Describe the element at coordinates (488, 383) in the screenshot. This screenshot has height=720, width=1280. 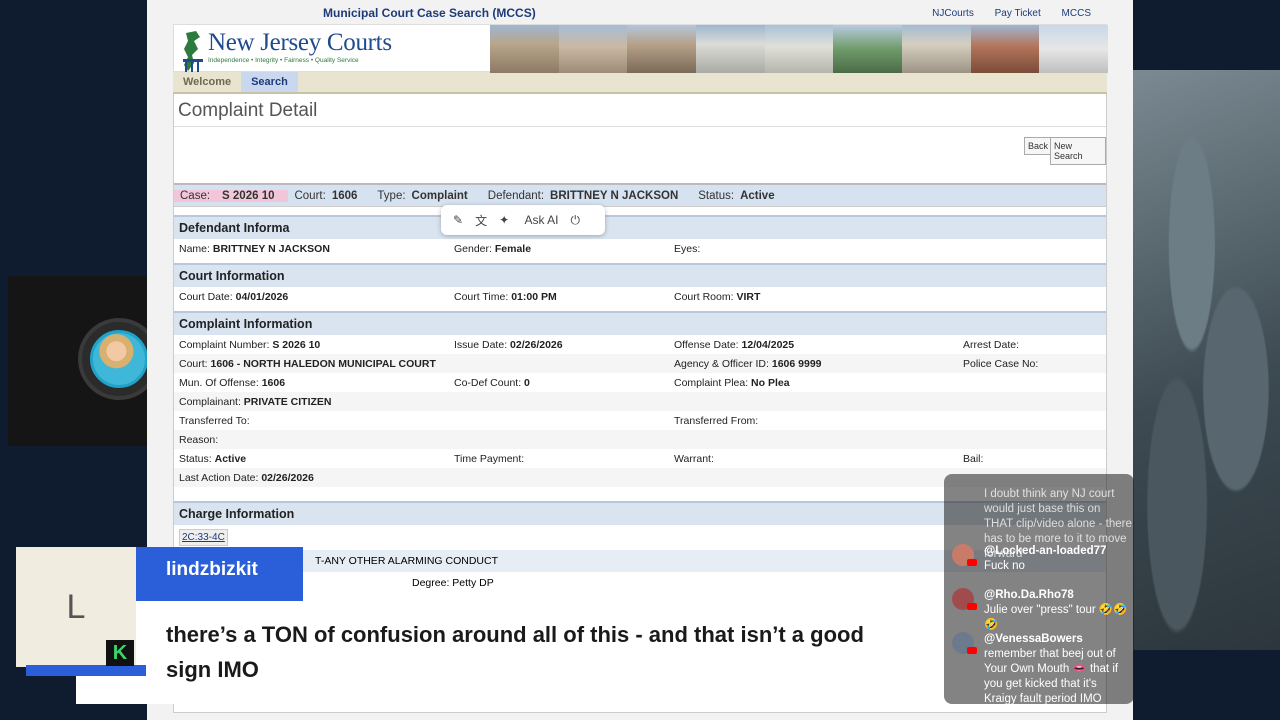
I see `codef-label: Co-Def Count:` at that location.